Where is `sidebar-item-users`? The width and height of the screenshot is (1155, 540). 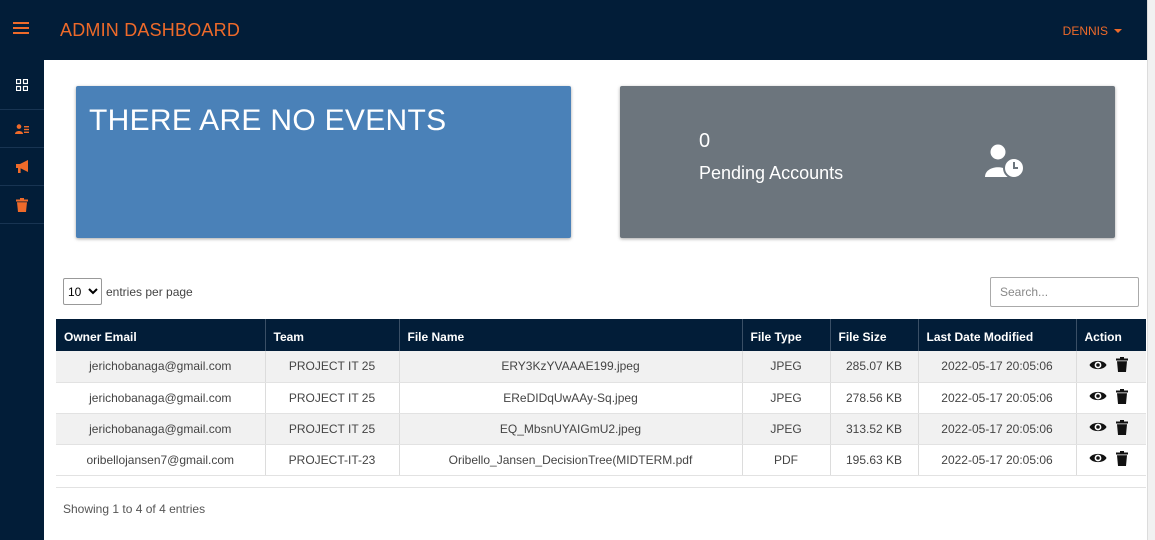 sidebar-item-users is located at coordinates (22, 129).